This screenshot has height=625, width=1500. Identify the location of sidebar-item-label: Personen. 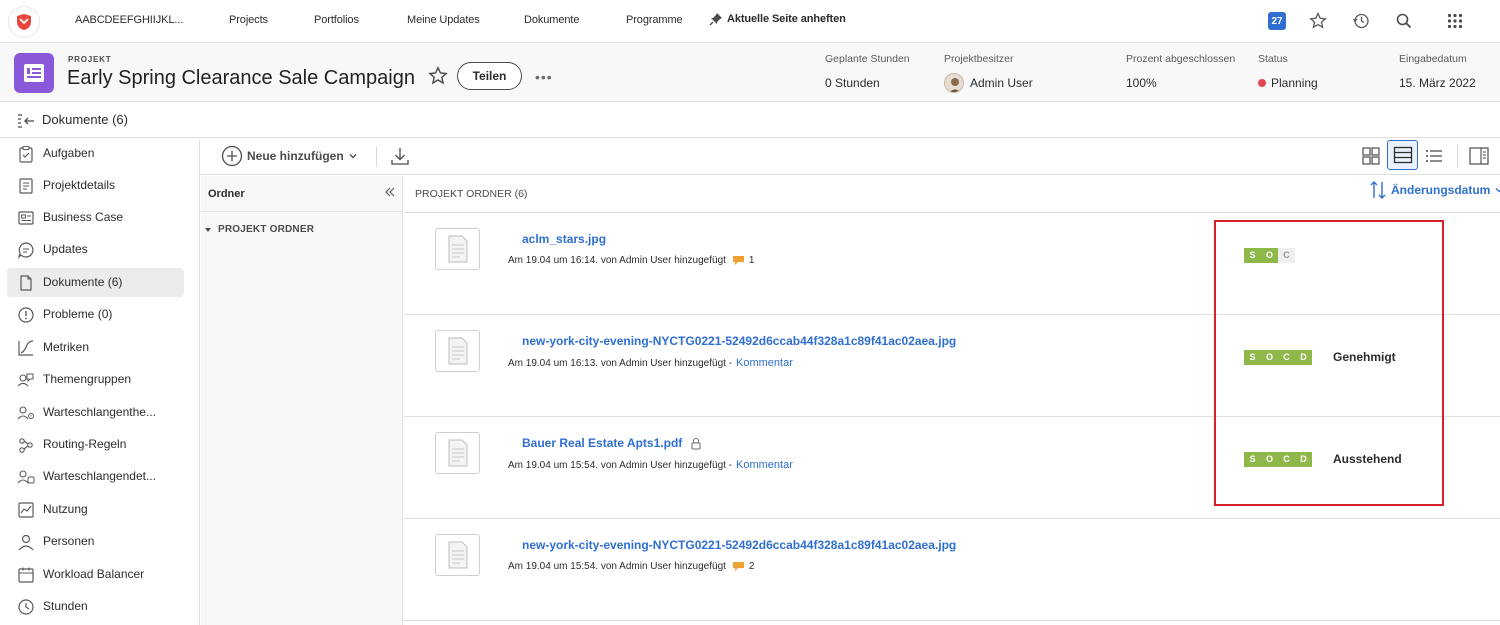
(69, 541).